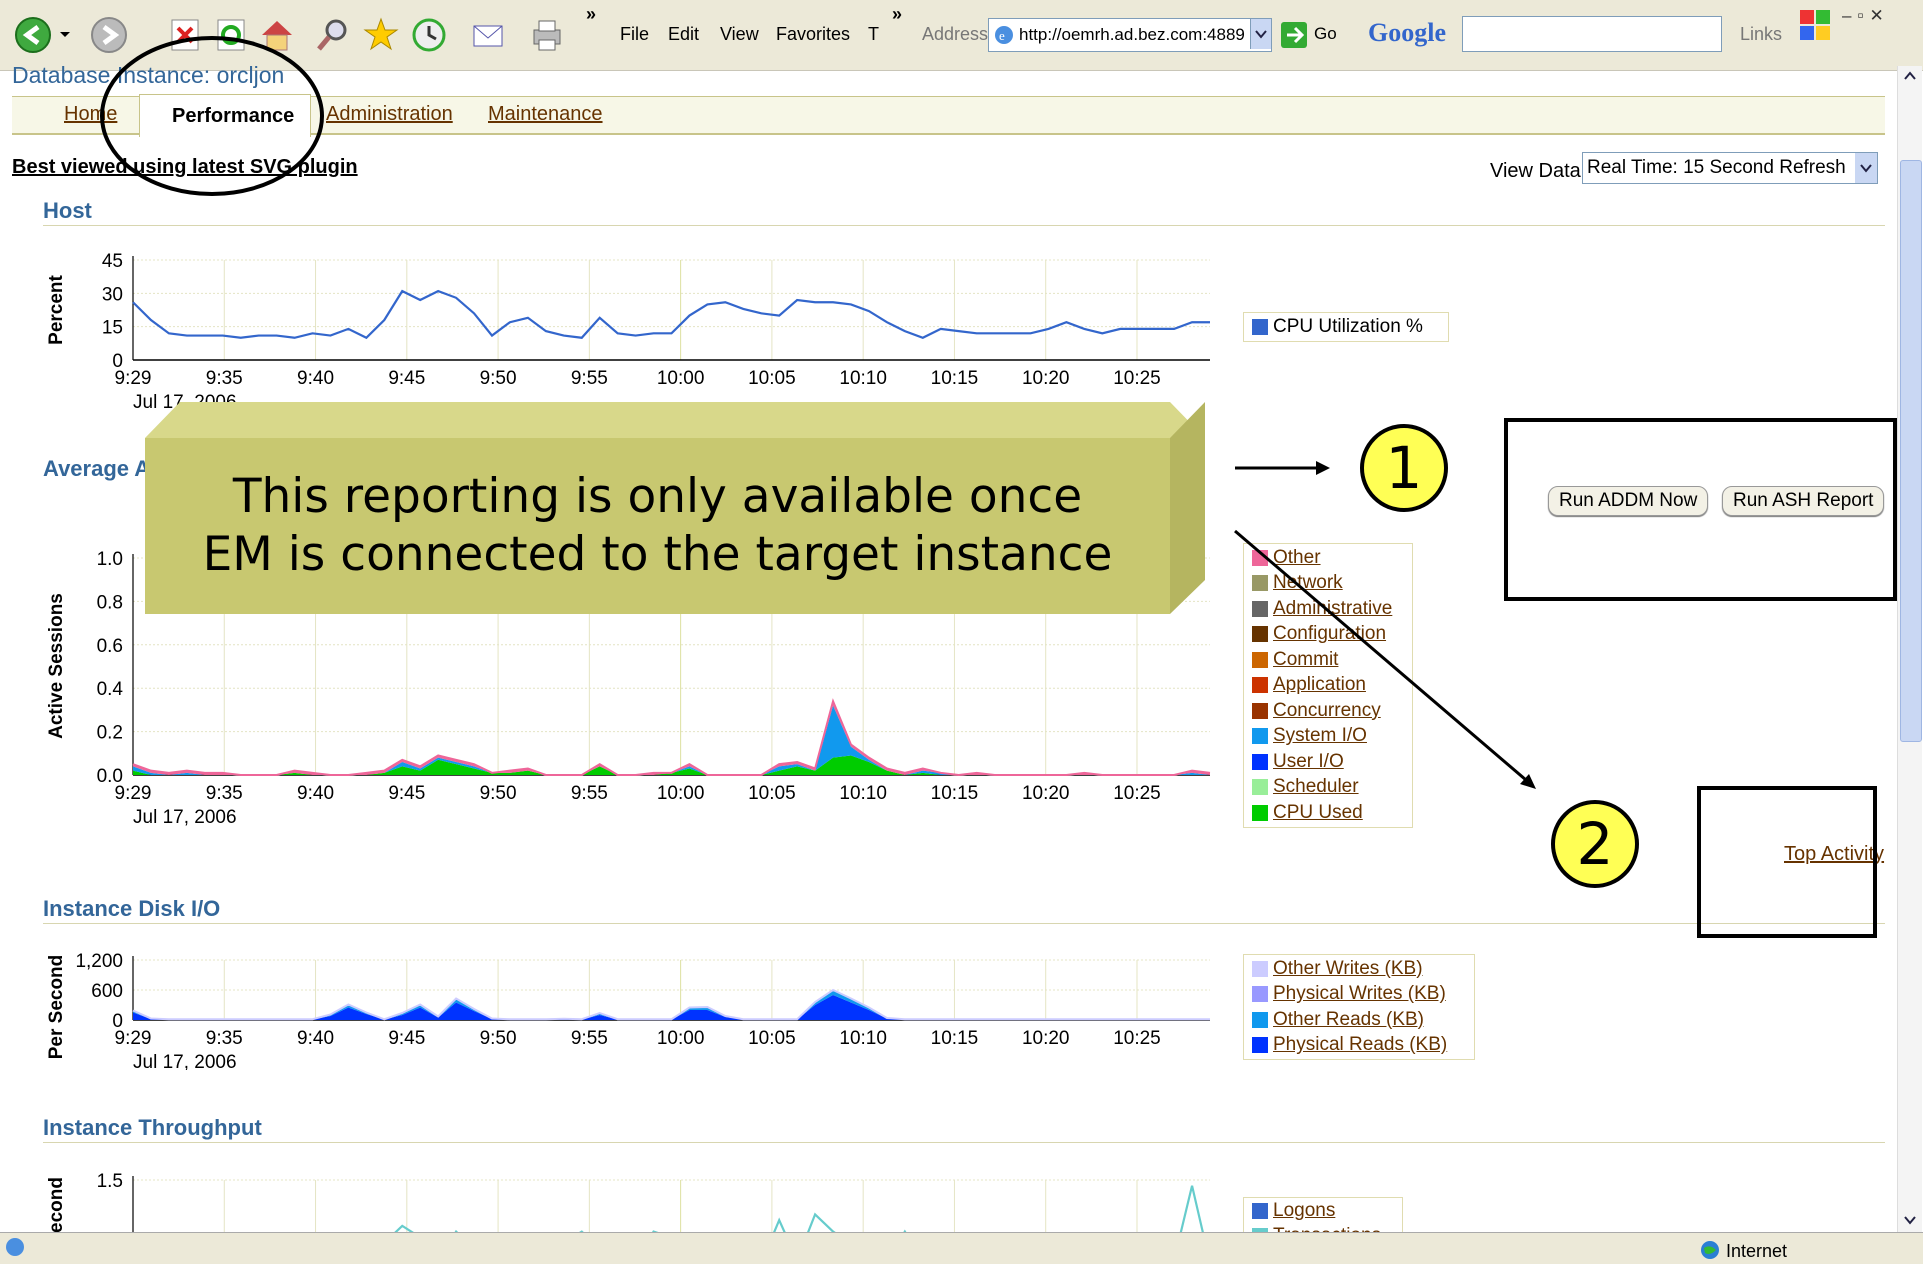 The height and width of the screenshot is (1264, 1923). I want to click on series-outline, so click(671, 737).